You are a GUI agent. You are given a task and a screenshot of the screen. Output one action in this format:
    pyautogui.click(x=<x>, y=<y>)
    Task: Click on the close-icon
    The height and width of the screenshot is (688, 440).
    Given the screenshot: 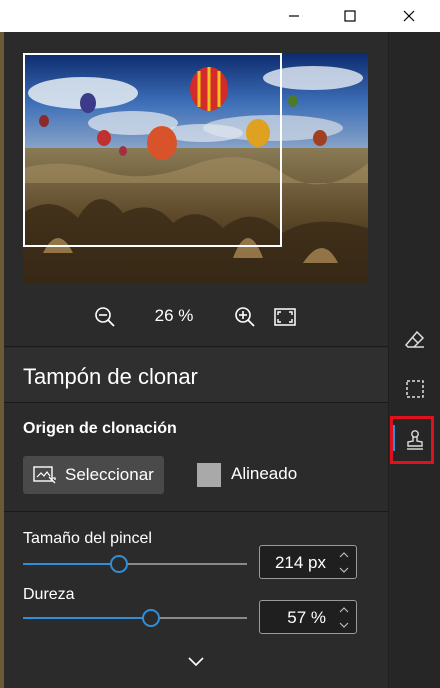 What is the action you would take?
    pyautogui.click(x=409, y=16)
    